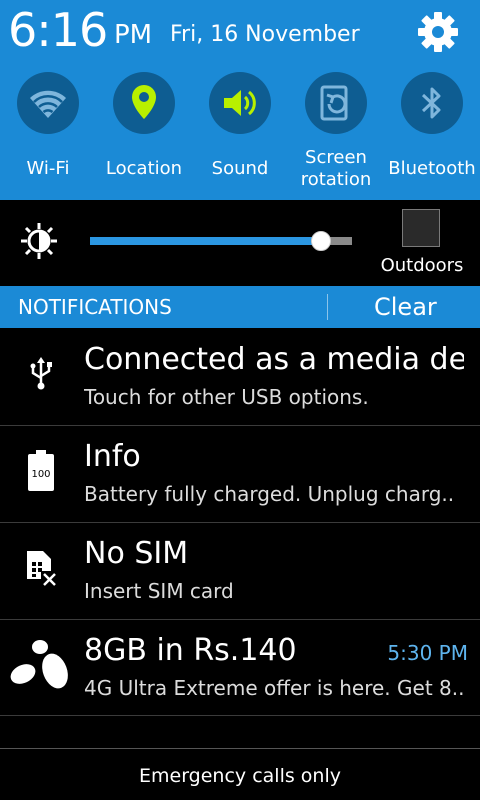  What do you see at coordinates (240, 571) in the screenshot?
I see `notification-no-sim: No SIM Insert SIM card` at bounding box center [240, 571].